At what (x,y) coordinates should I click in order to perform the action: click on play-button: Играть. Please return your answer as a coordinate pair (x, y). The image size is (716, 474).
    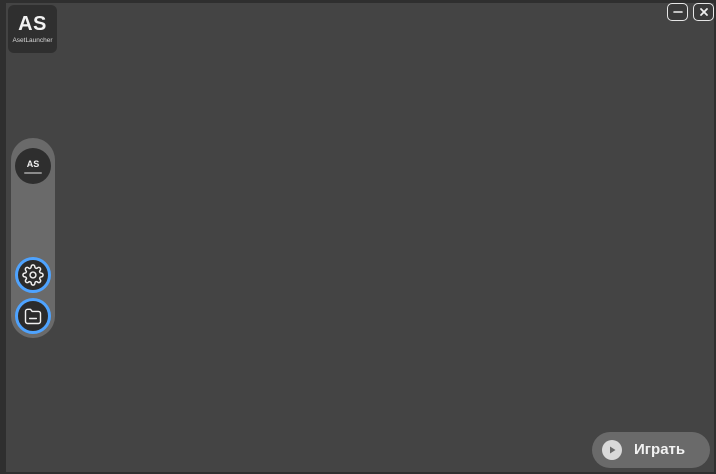
    Looking at the image, I should click on (651, 450).